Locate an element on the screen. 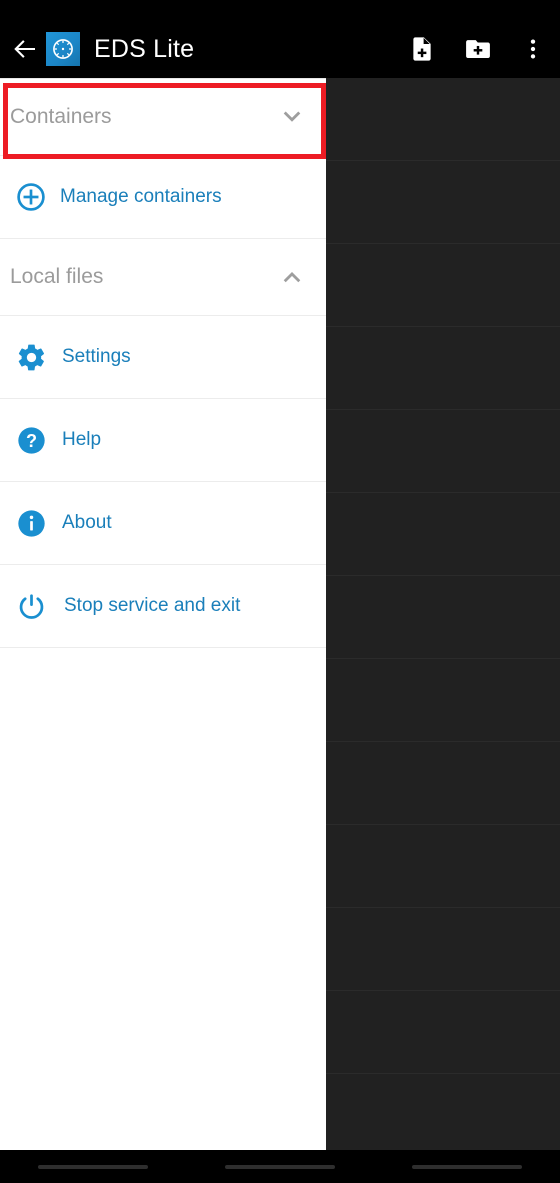 The width and height of the screenshot is (560, 1183). new-file-button is located at coordinates (422, 49).